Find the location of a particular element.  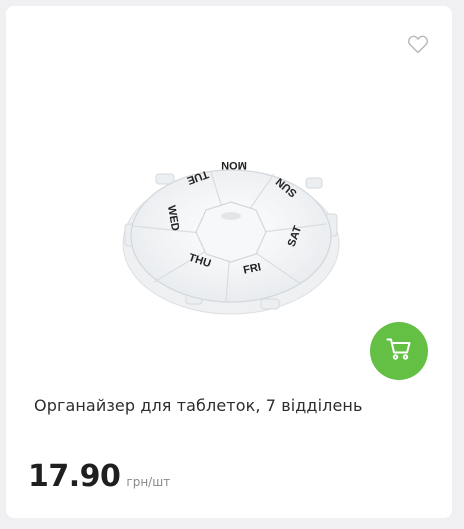

add-to-cart-button is located at coordinates (399, 351).